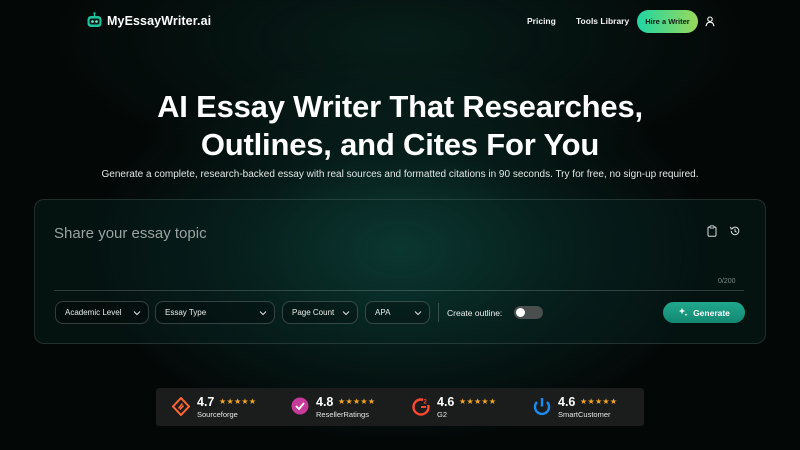  I want to click on g2-icon: 2, so click(421, 406).